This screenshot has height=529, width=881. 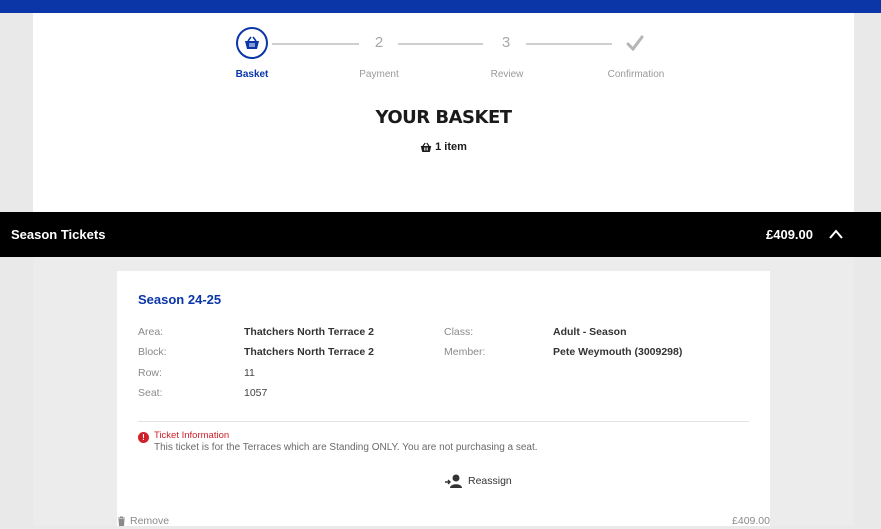 I want to click on ticket-info-title: Ticket Information, so click(x=192, y=435).